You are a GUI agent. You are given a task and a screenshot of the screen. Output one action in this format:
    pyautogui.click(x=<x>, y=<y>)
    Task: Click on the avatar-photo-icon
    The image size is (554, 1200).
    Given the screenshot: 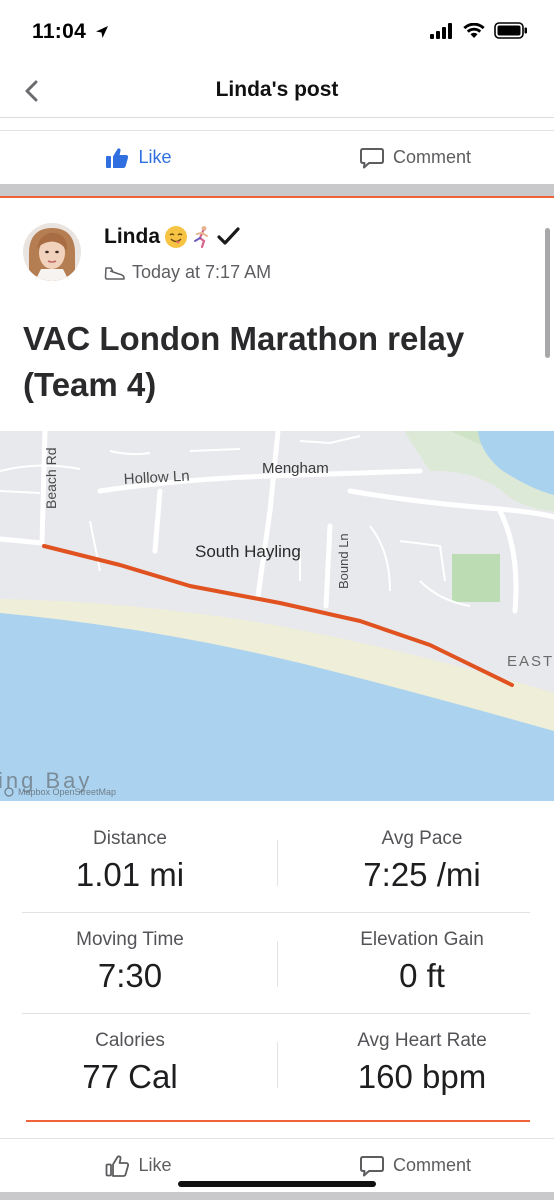 What is the action you would take?
    pyautogui.click(x=52, y=252)
    